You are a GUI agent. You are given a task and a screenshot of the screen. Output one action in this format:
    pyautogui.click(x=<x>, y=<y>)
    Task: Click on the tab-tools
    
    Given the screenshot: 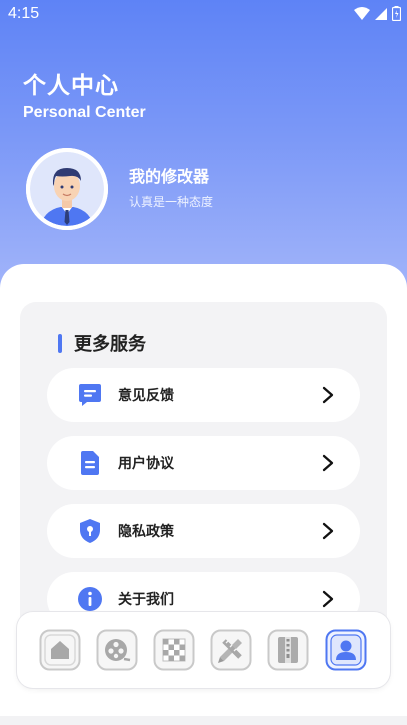 What is the action you would take?
    pyautogui.click(x=231, y=650)
    